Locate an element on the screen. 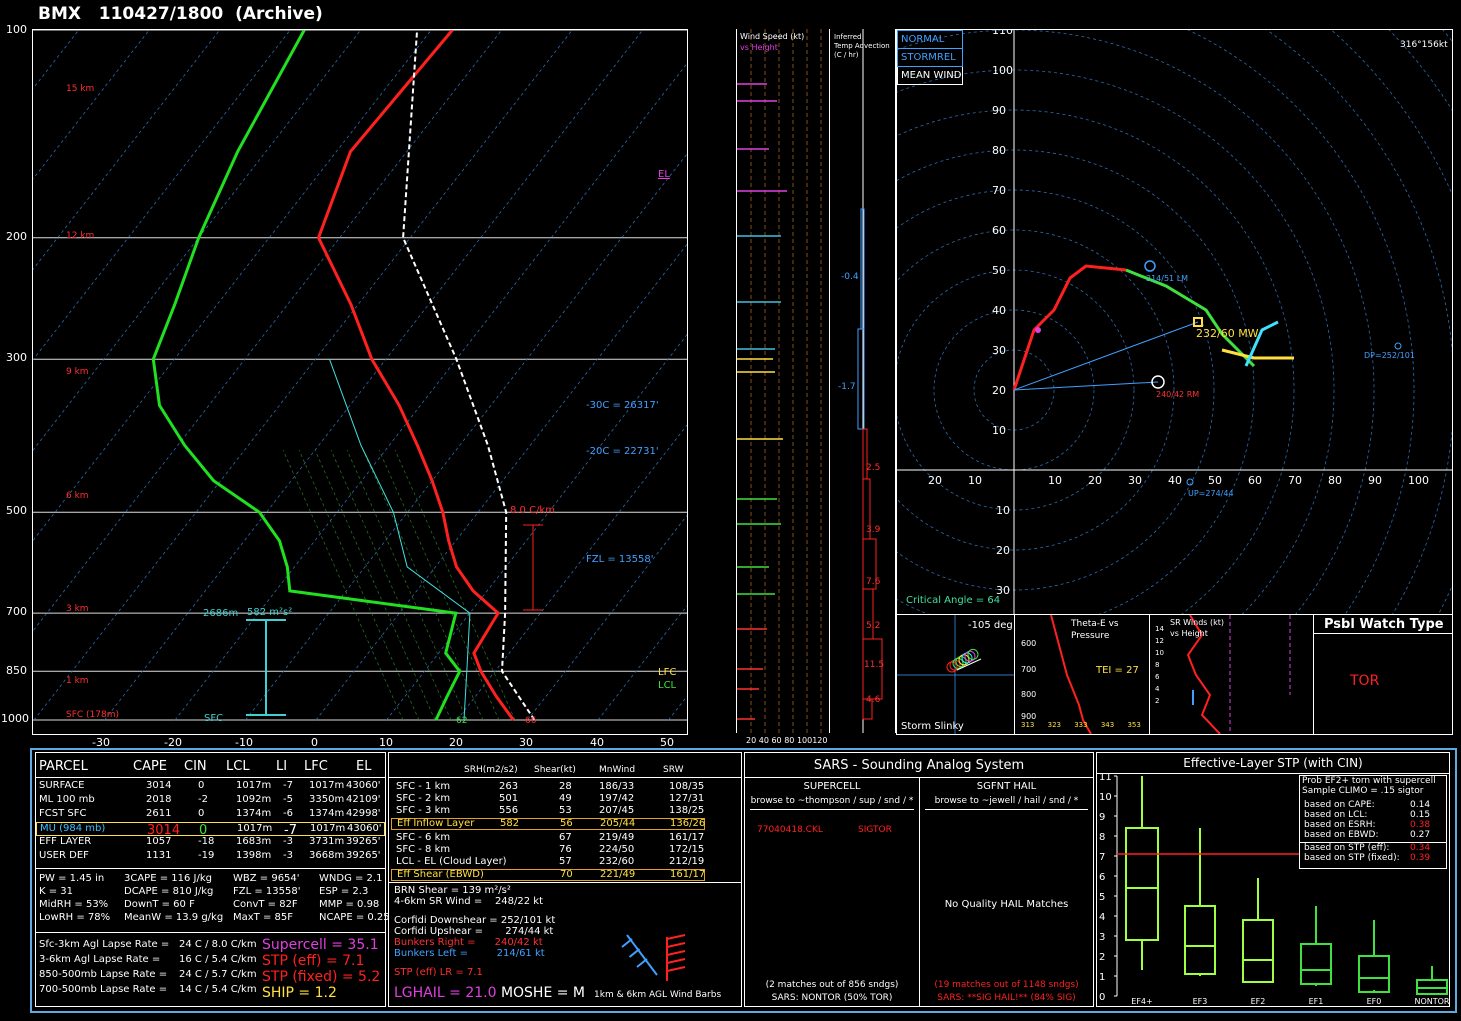 This screenshot has height=1021, width=1461. kin-cell: 57 is located at coordinates (565, 861).